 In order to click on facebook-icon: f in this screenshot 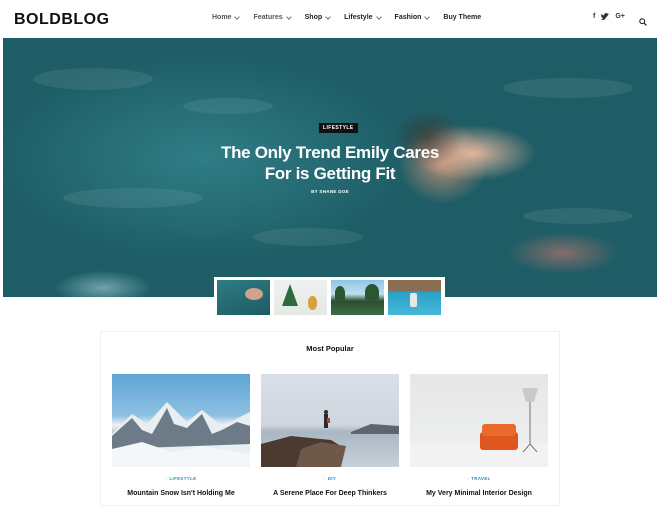, I will do `click(594, 17)`.